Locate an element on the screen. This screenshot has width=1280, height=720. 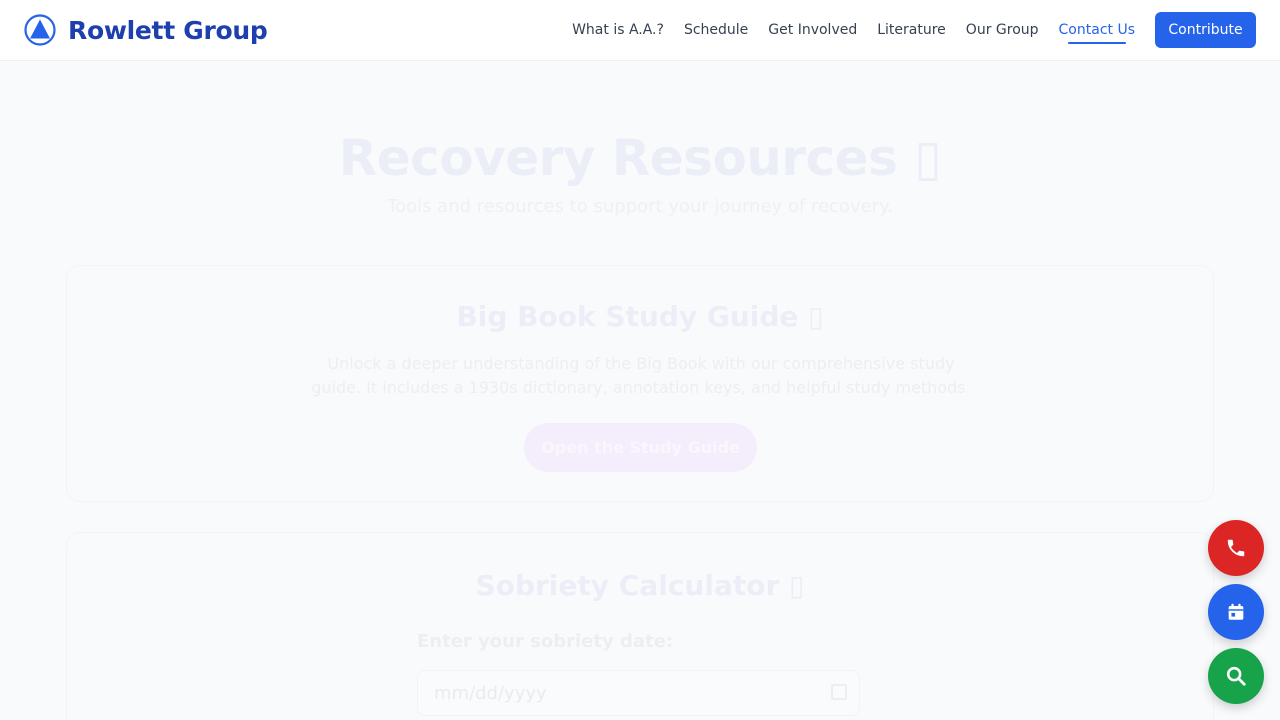
brand-name: Rowlett Group is located at coordinates (168, 30).